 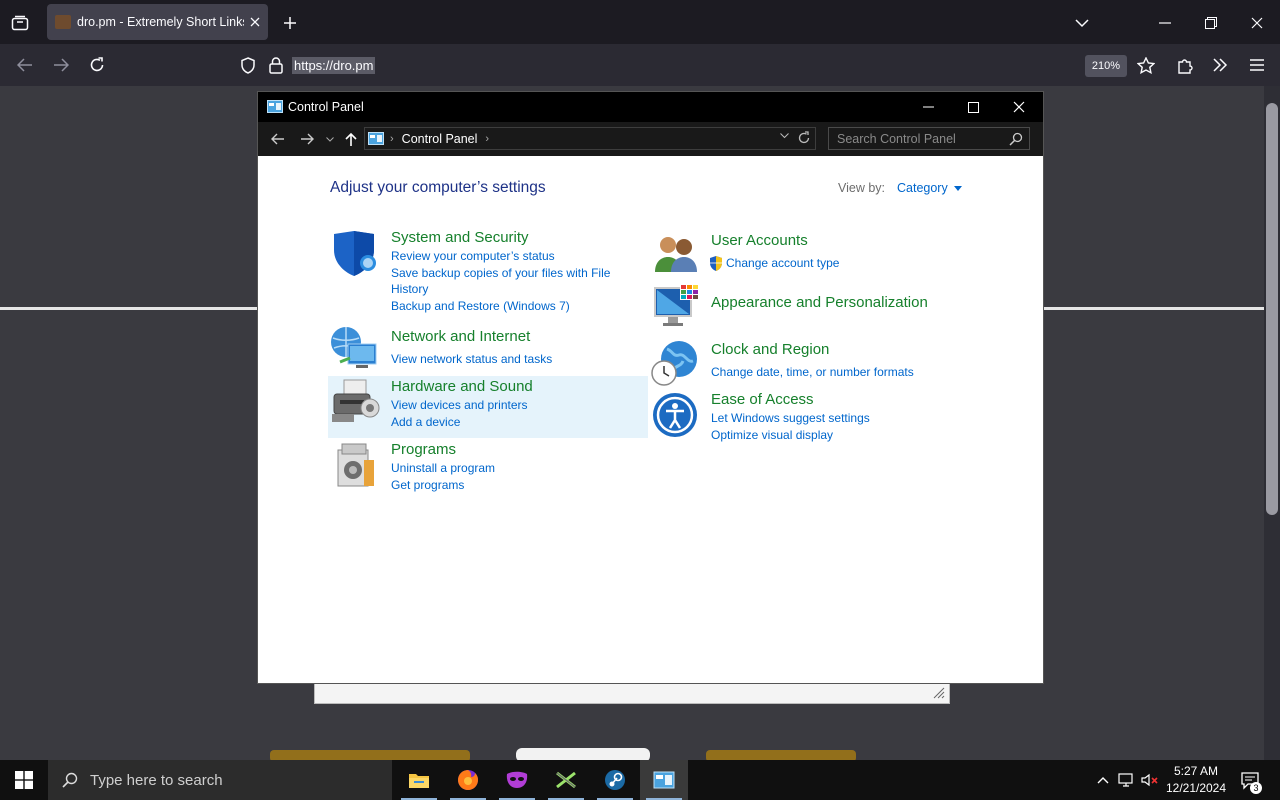 I want to click on taskbar-search-icon, so click(x=70, y=780).